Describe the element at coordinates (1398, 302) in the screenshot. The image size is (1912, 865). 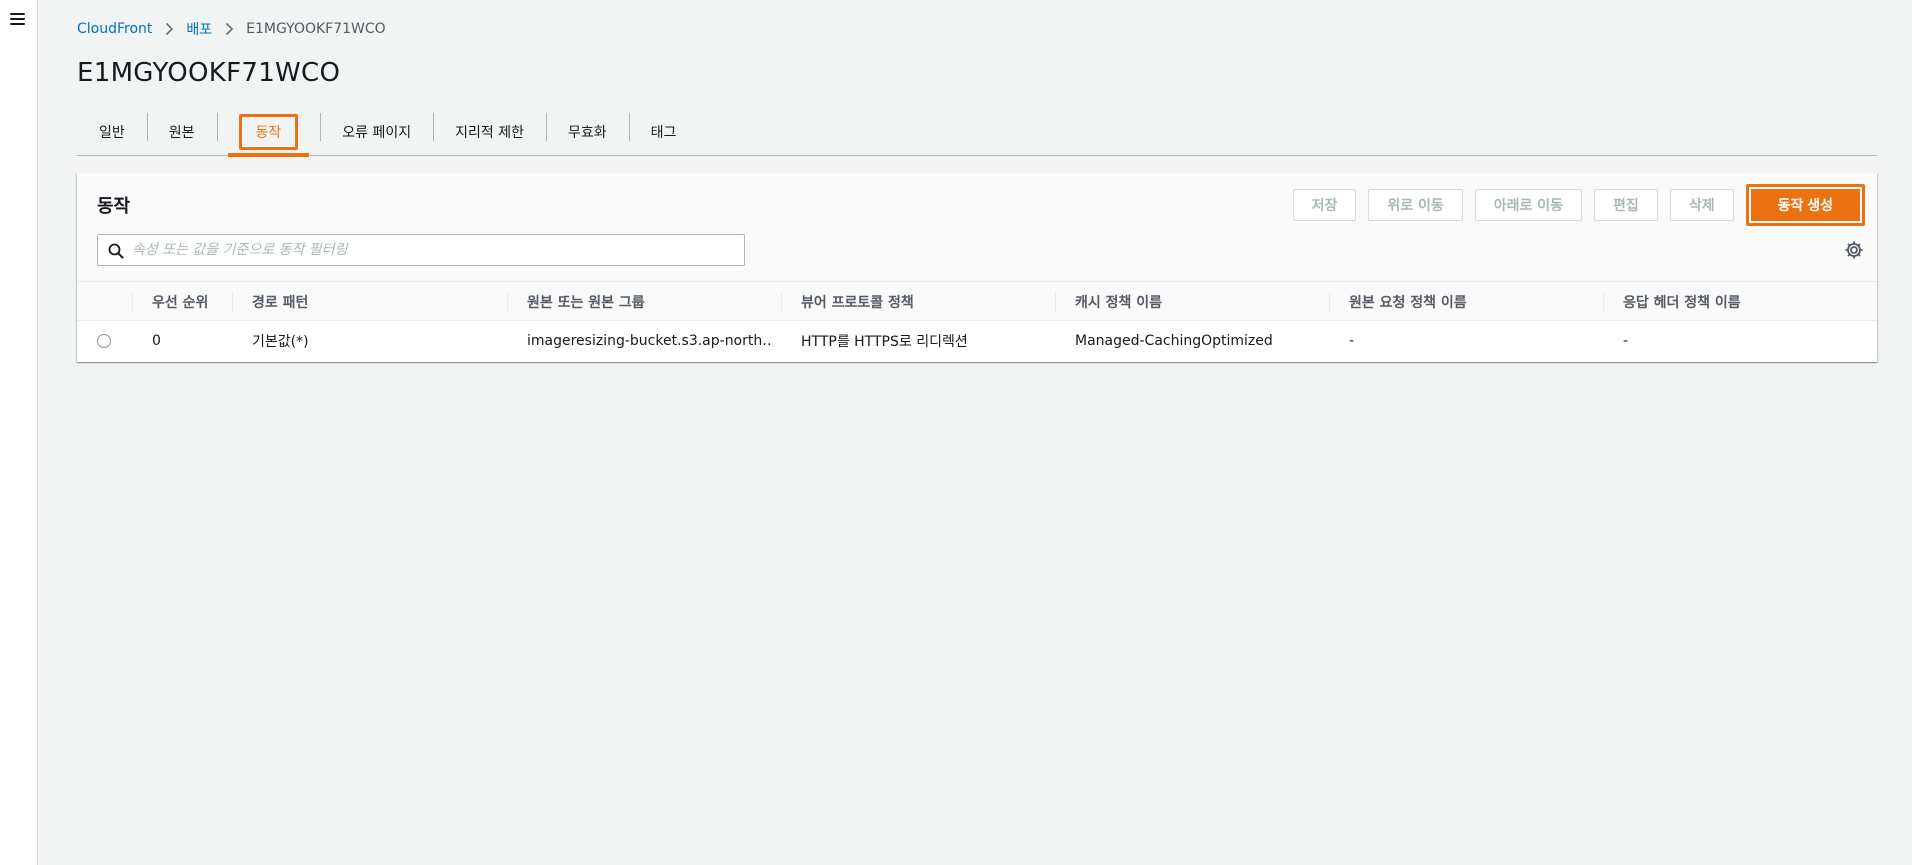
I see `column-origin-request-policy: 원본 요청 정책 이름` at that location.